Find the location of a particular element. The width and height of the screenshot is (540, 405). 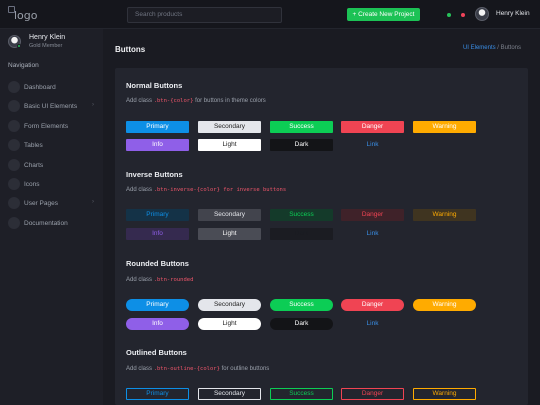

outline-danger-button: Danger is located at coordinates (372, 394).